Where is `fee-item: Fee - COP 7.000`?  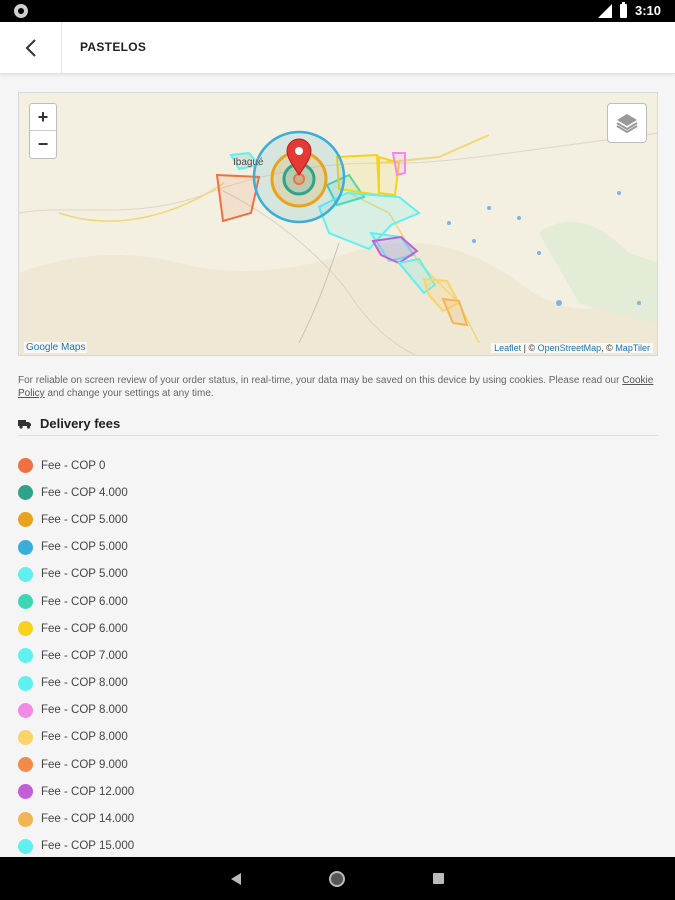 fee-item: Fee - COP 7.000 is located at coordinates (76, 655).